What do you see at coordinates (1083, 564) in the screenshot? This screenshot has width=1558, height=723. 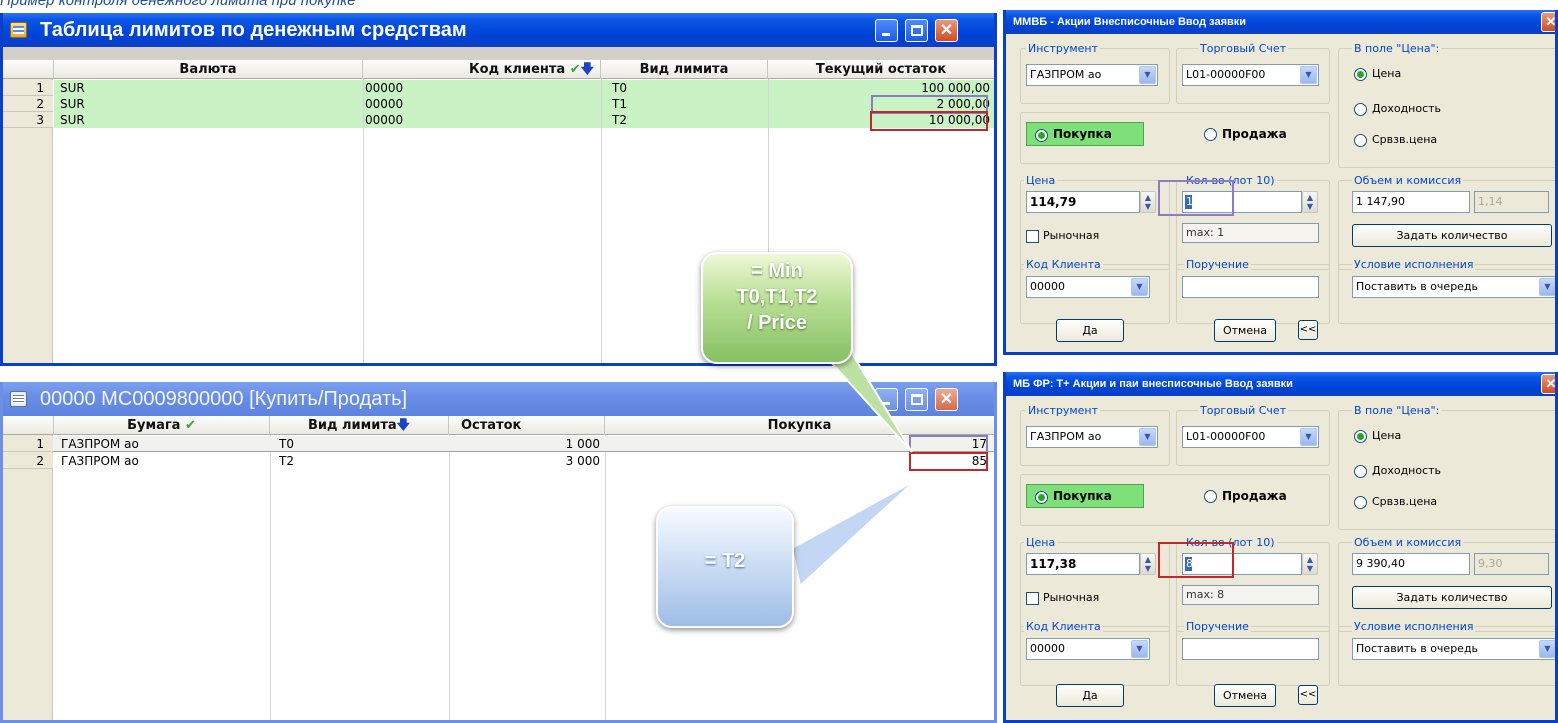 I see `price-input: 117,38` at bounding box center [1083, 564].